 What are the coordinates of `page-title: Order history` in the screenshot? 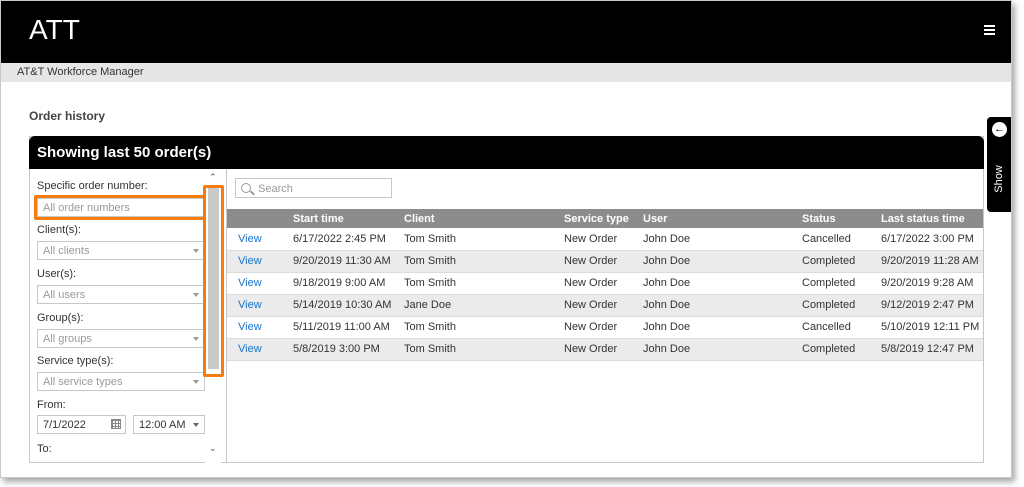 It's located at (67, 116).